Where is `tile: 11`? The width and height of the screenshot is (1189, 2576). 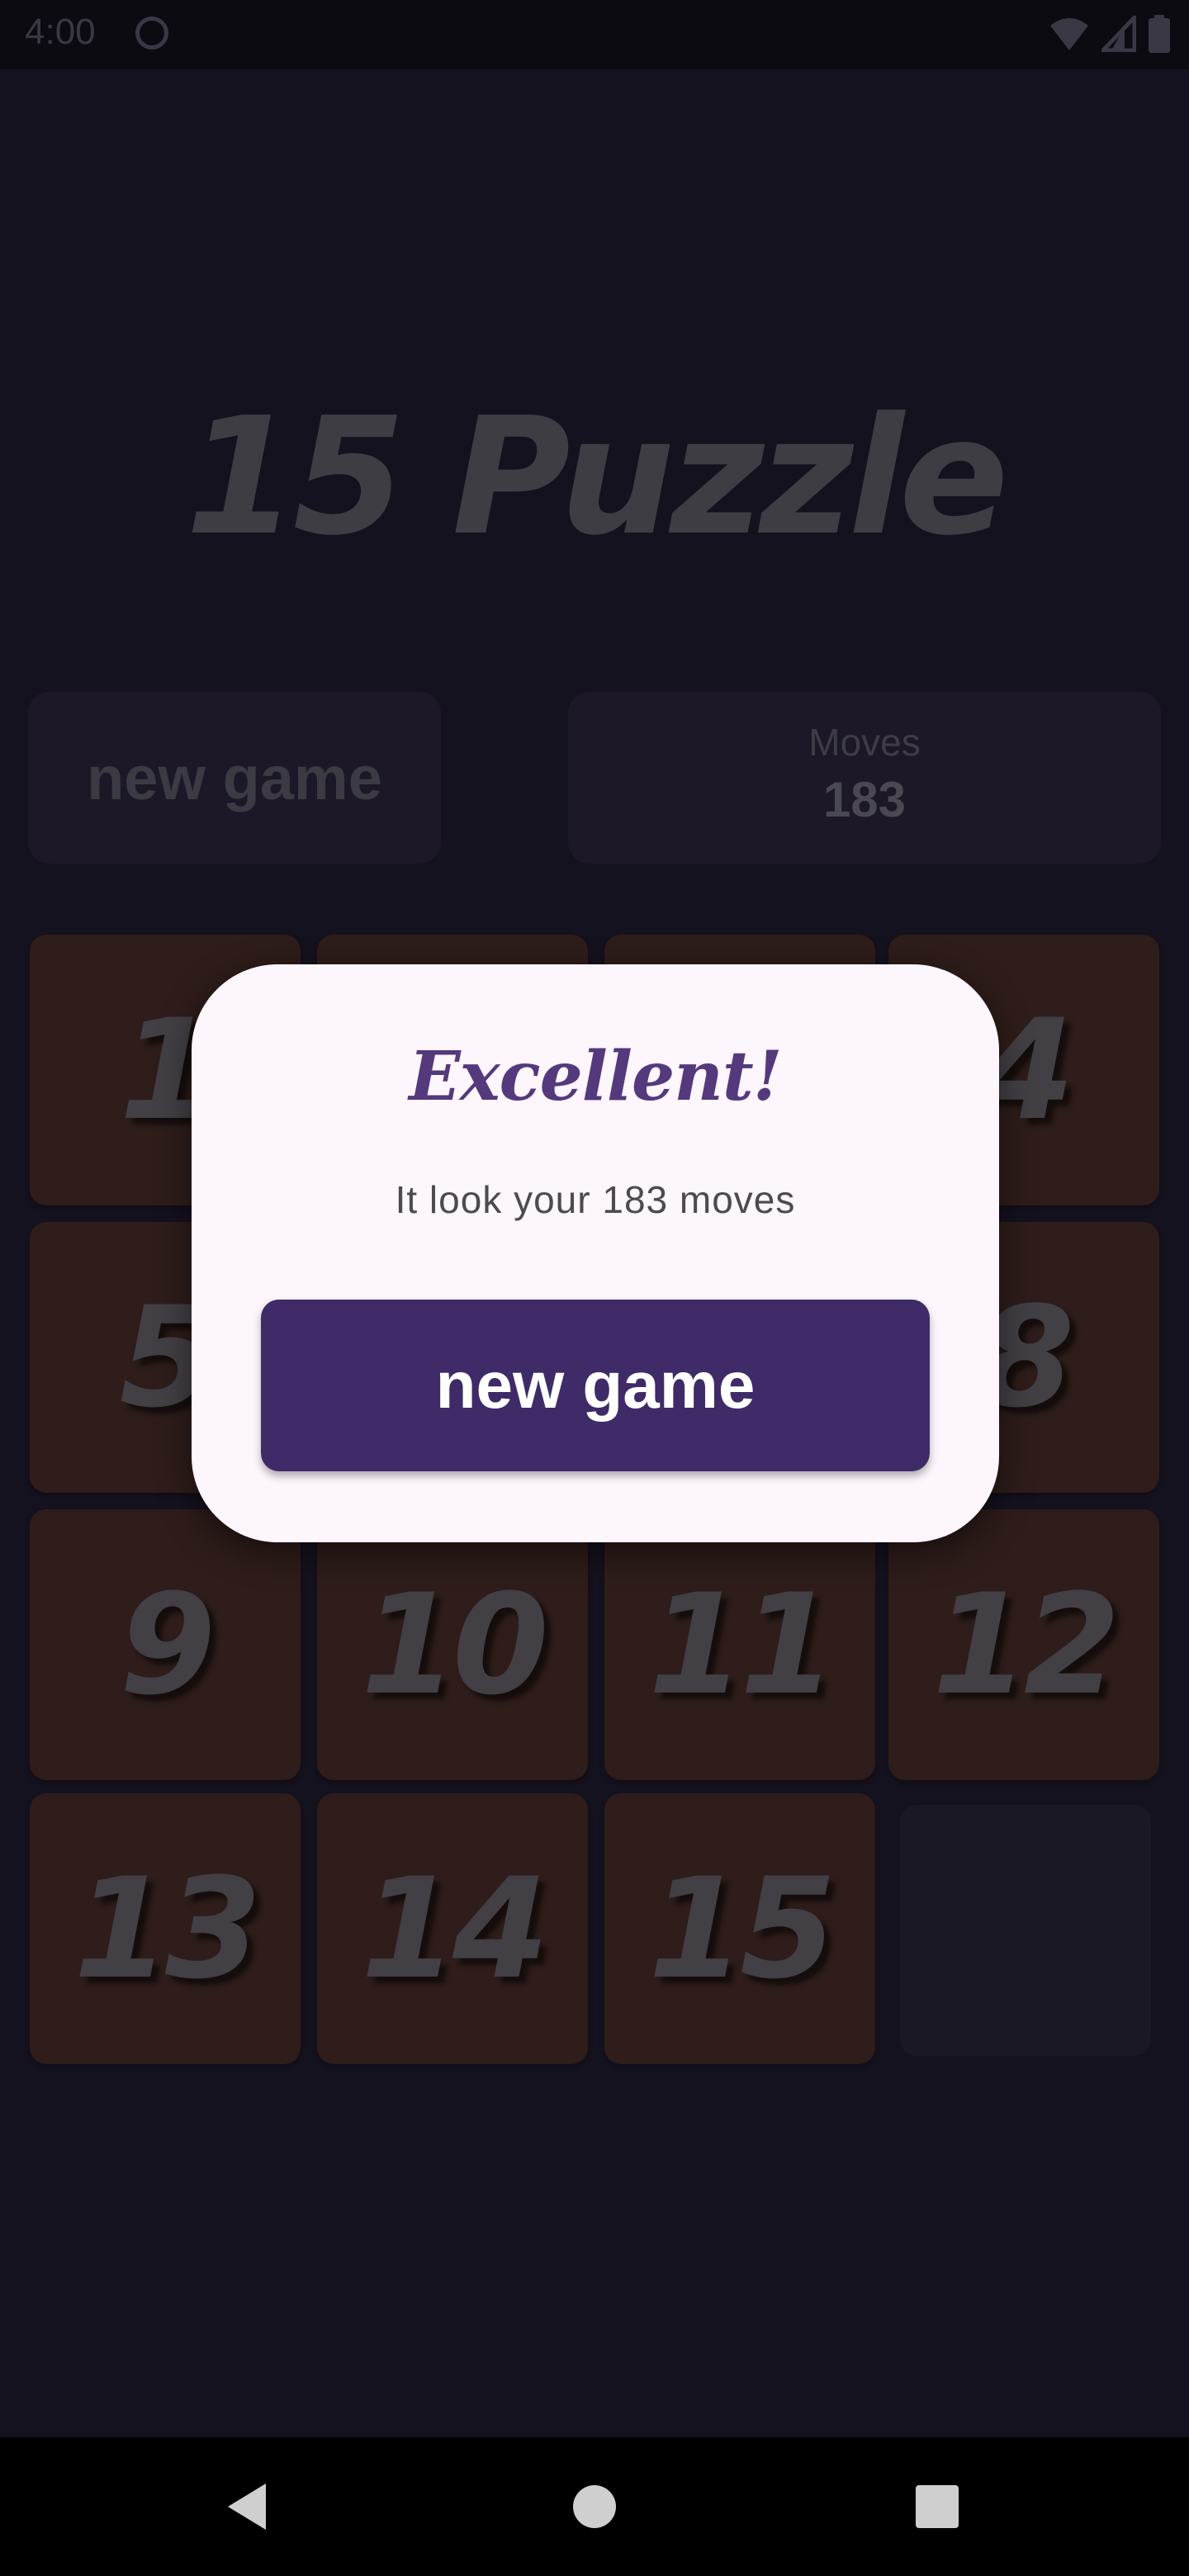
tile: 11 is located at coordinates (739, 1644).